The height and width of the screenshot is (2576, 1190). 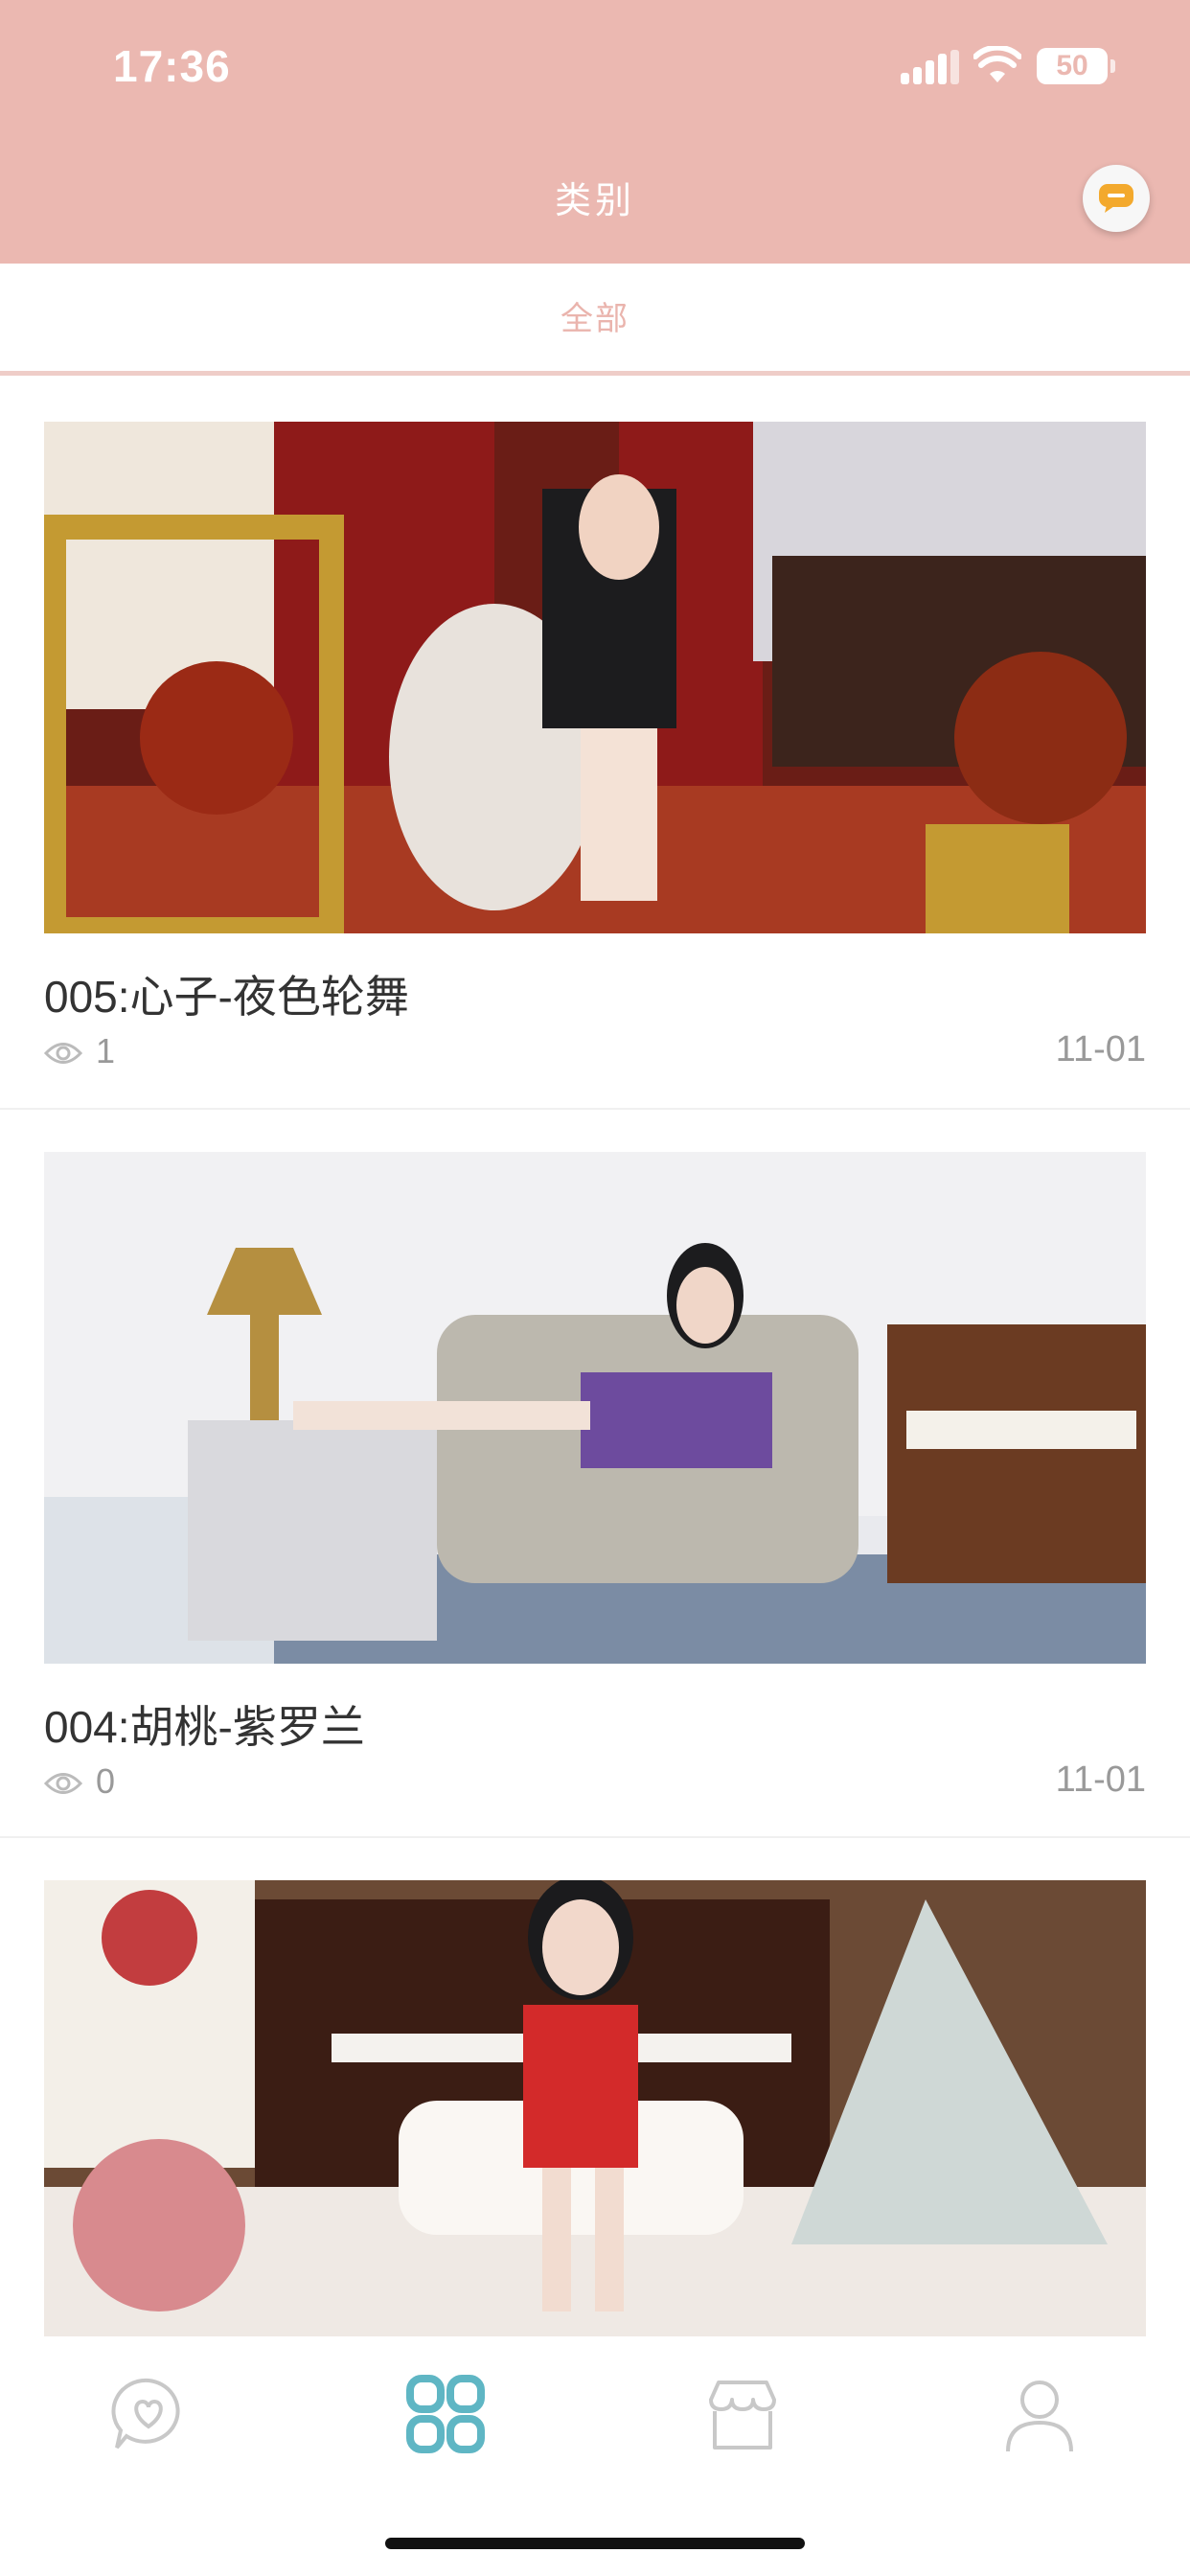 I want to click on cellular-signal-icon, so click(x=930, y=67).